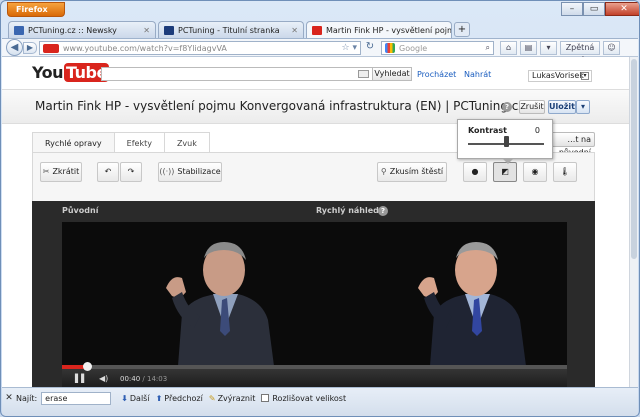 This screenshot has height=417, width=640. Describe the element at coordinates (548, 48) in the screenshot. I see `download-icon: ▾` at that location.